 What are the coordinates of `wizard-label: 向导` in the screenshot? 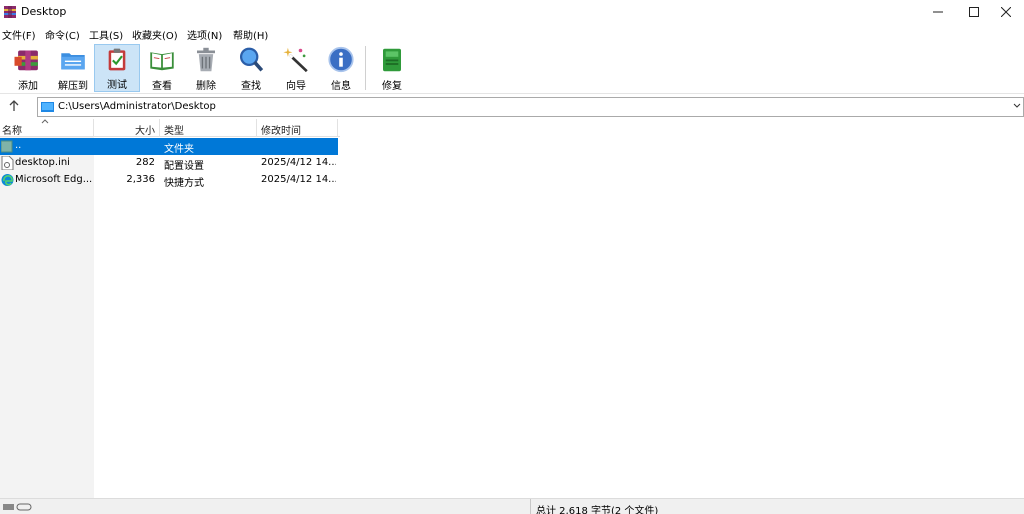 It's located at (296, 86).